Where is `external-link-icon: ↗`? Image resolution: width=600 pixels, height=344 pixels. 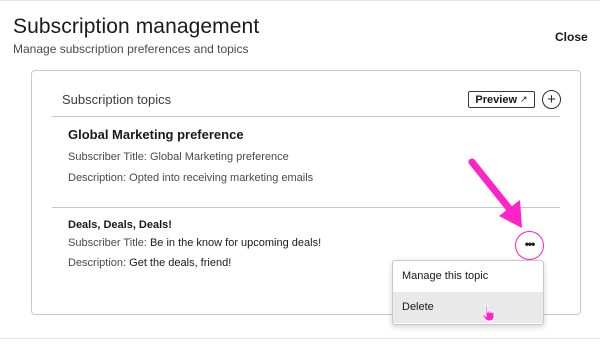 external-link-icon: ↗ is located at coordinates (524, 99).